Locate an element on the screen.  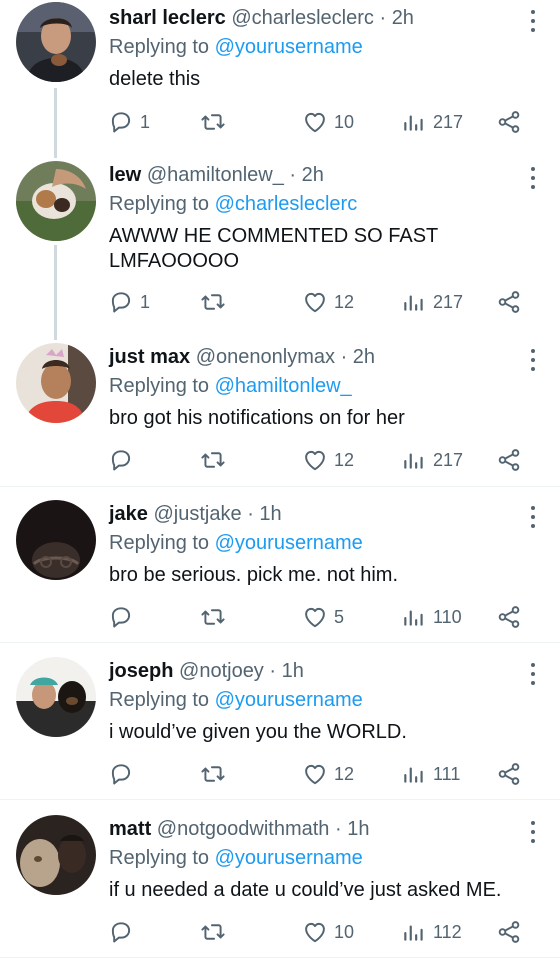
username-handle: @justjake is located at coordinates (198, 514).